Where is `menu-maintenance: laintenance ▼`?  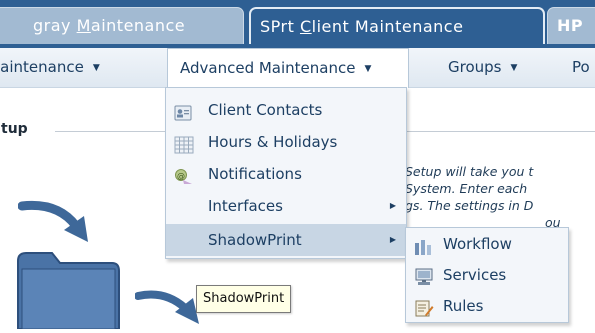
menu-maintenance: laintenance ▼ is located at coordinates (50, 68).